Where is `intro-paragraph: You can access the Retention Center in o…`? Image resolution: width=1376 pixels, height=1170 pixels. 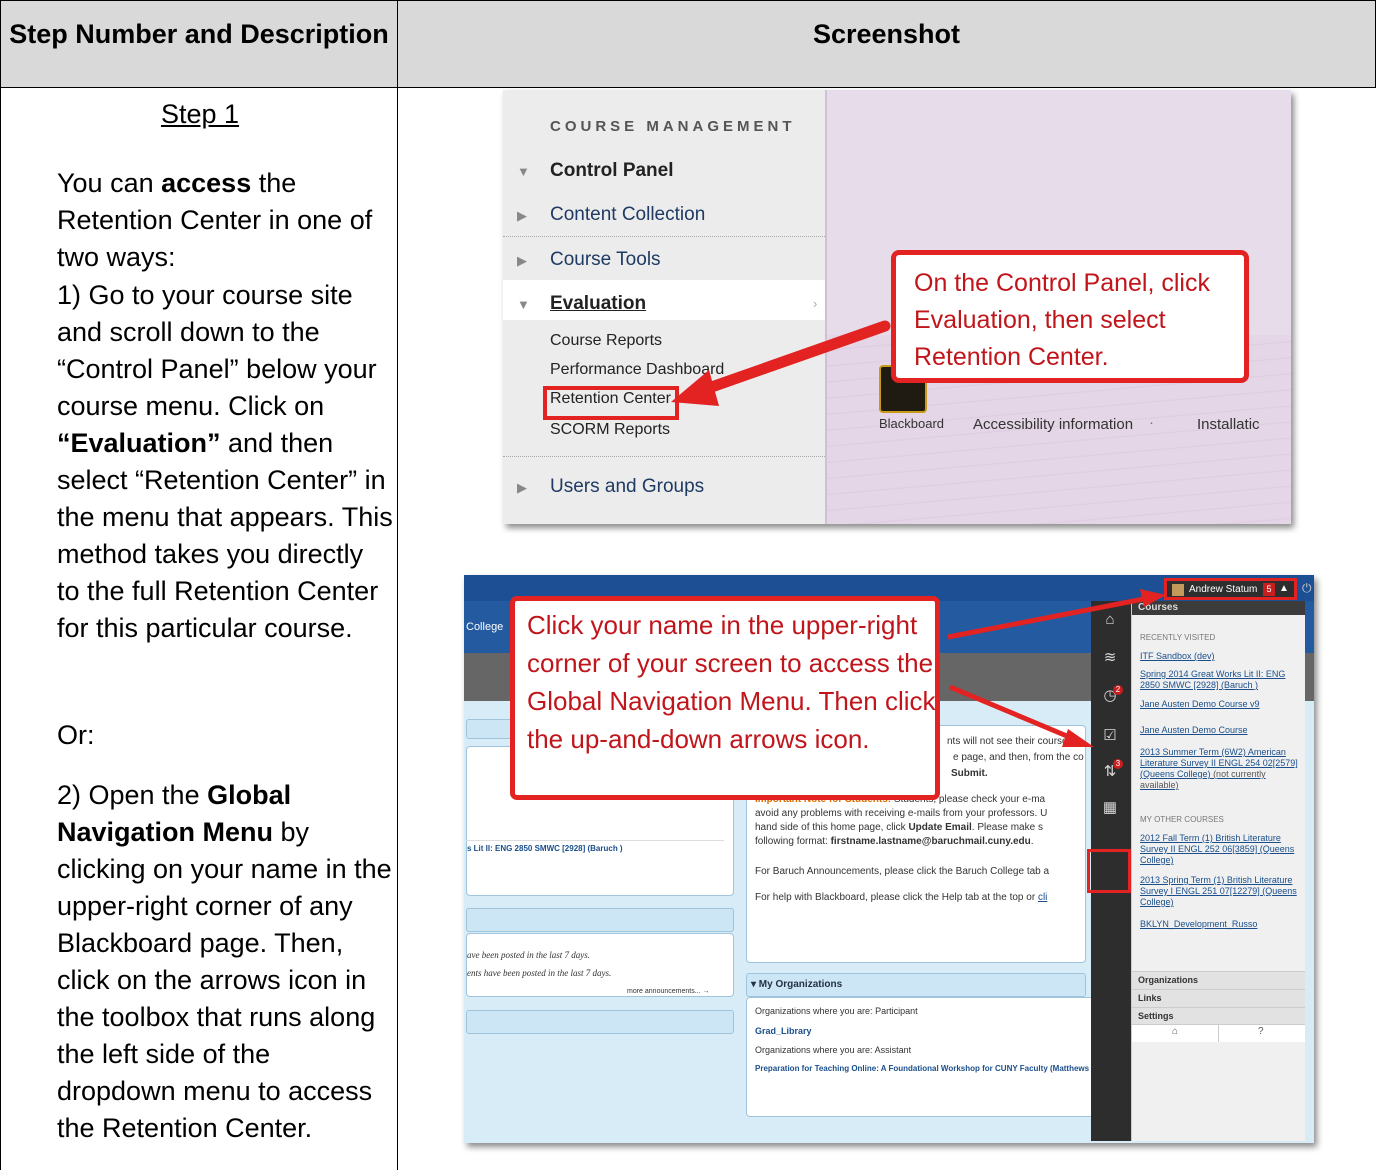 intro-paragraph: You can access the Retention Center in o… is located at coordinates (215, 220).